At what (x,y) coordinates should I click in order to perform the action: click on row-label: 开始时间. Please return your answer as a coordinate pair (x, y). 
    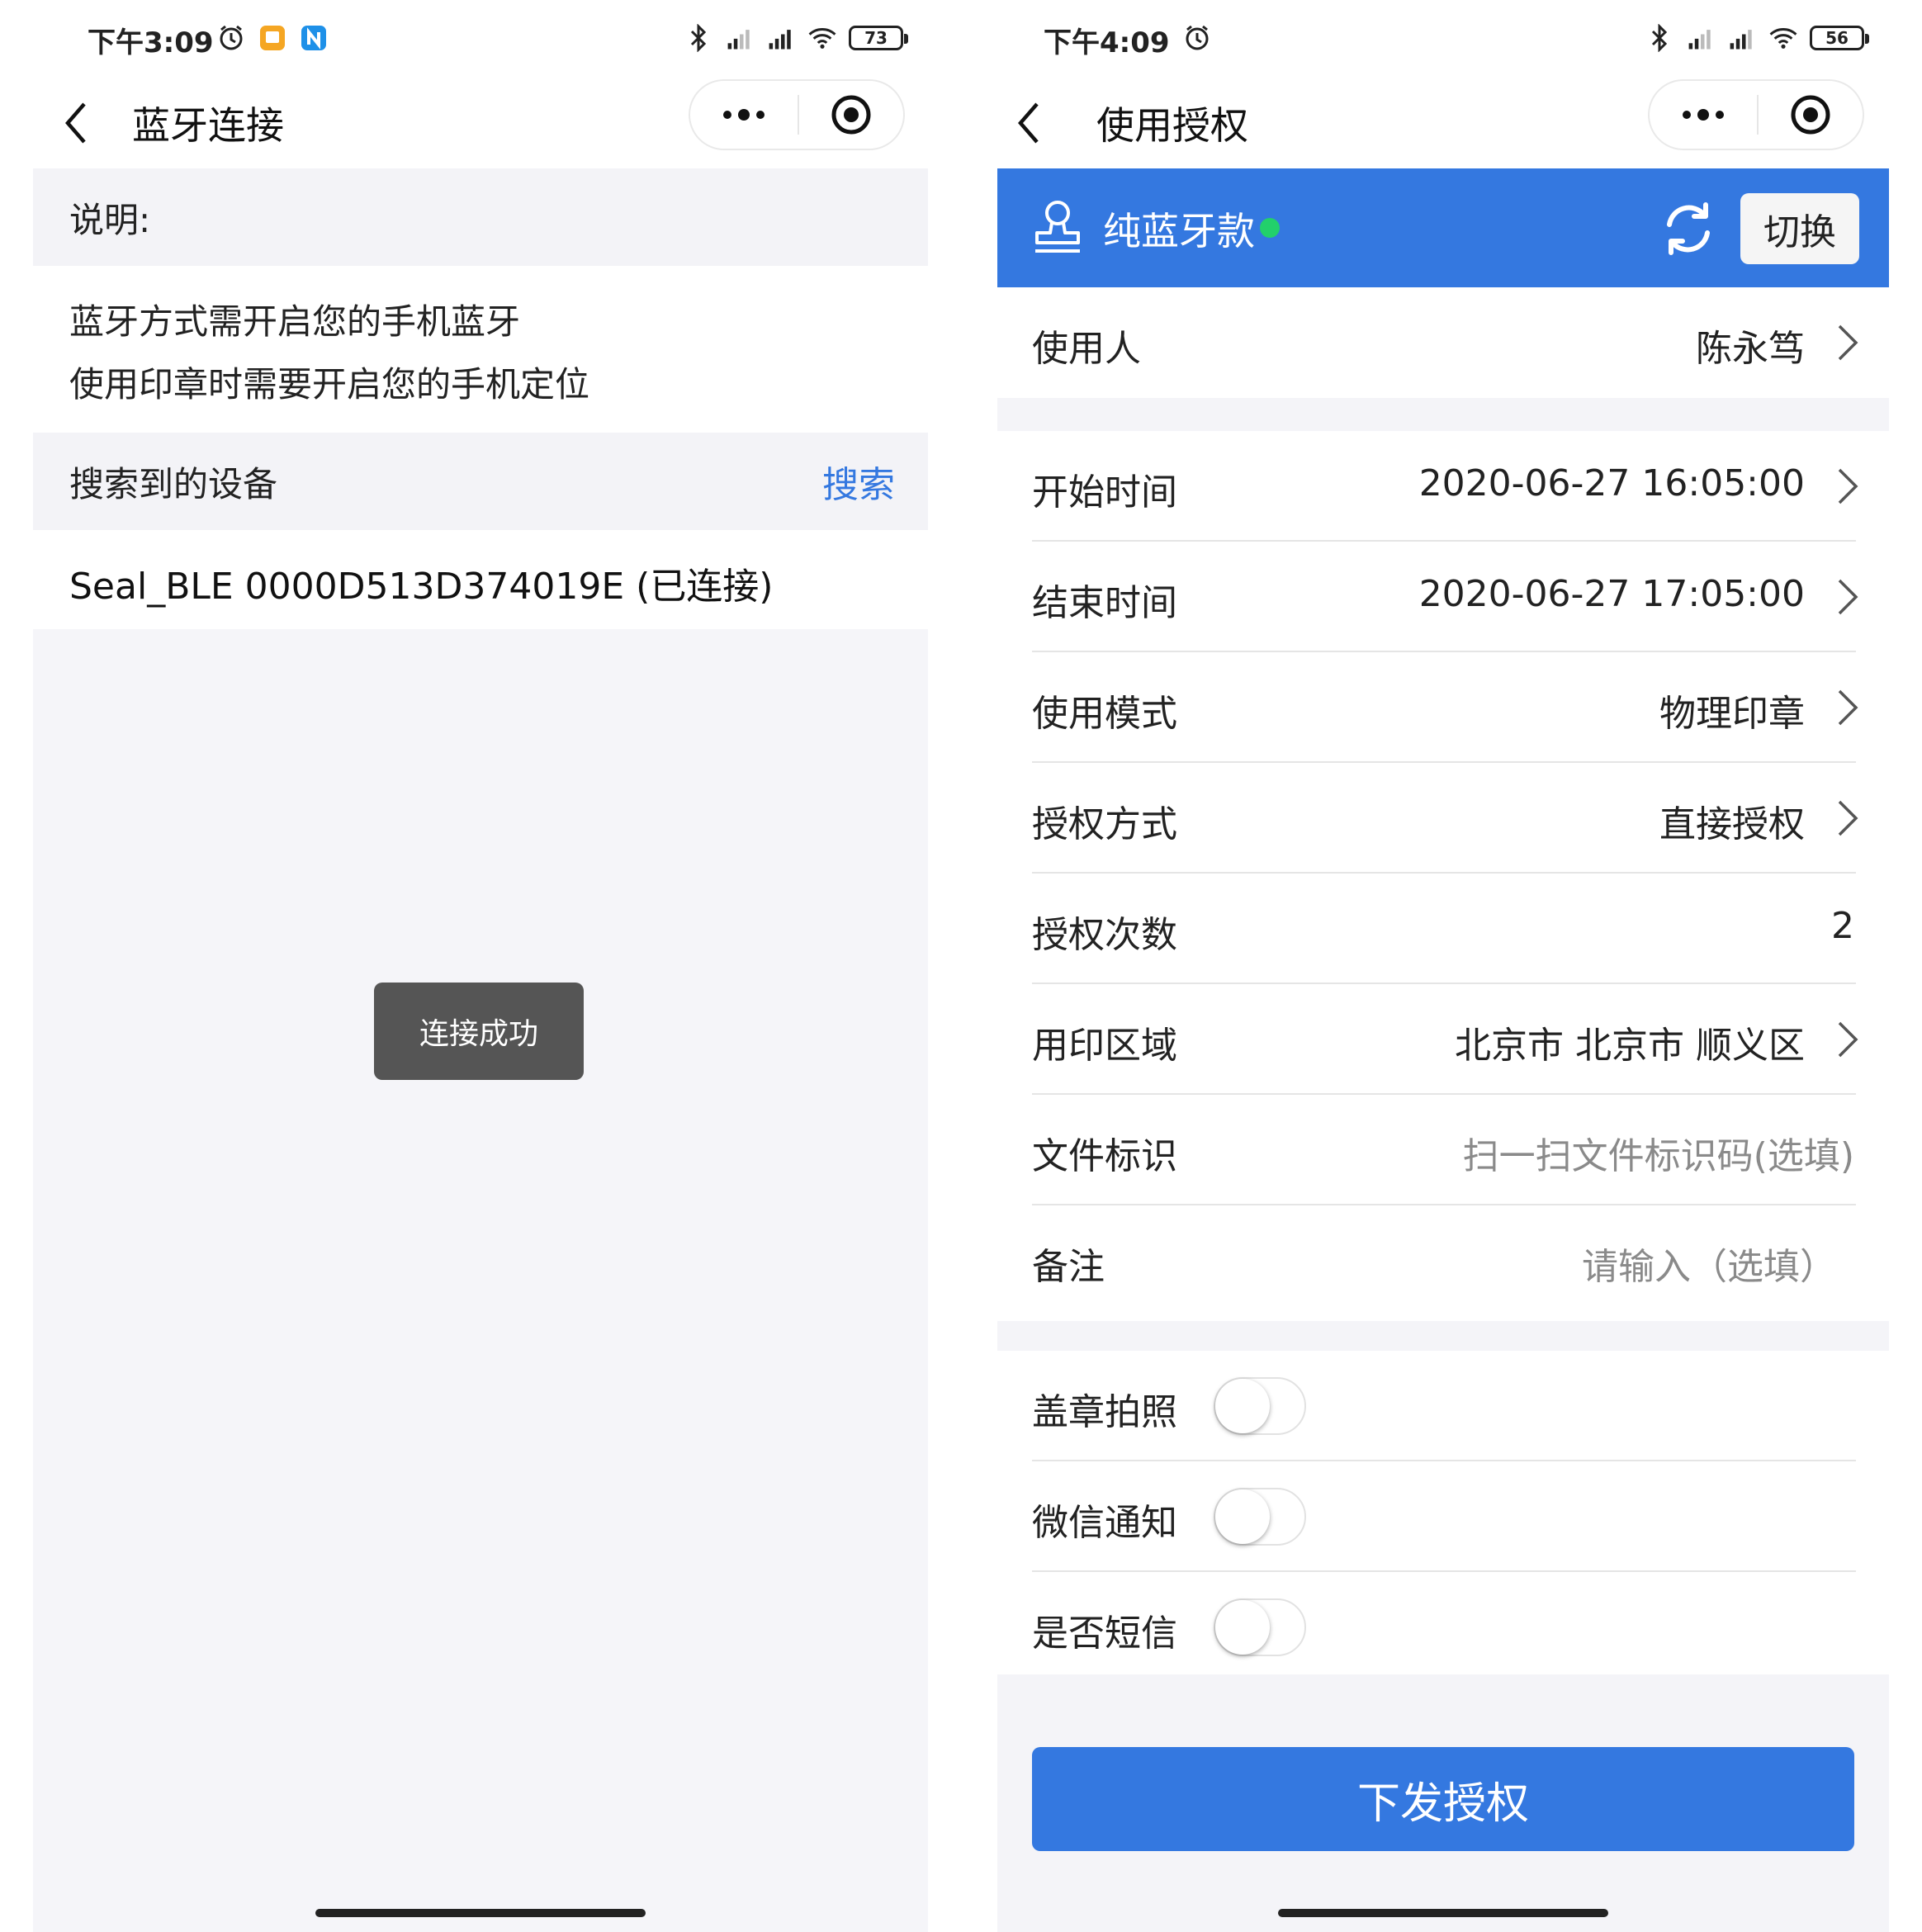
    Looking at the image, I should click on (1104, 492).